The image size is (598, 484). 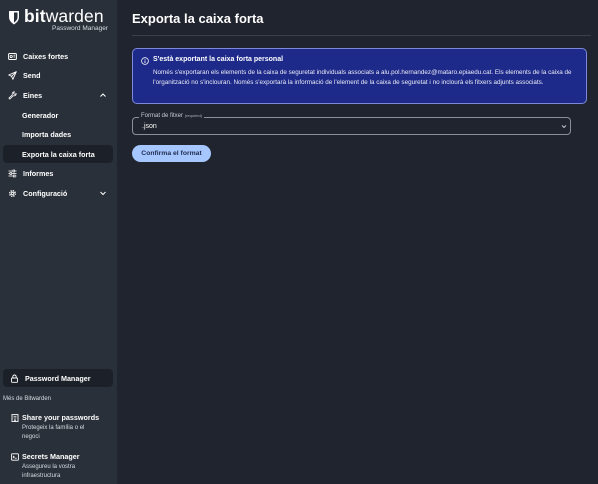 What do you see at coordinates (12, 193) in the screenshot?
I see `gear-icon` at bounding box center [12, 193].